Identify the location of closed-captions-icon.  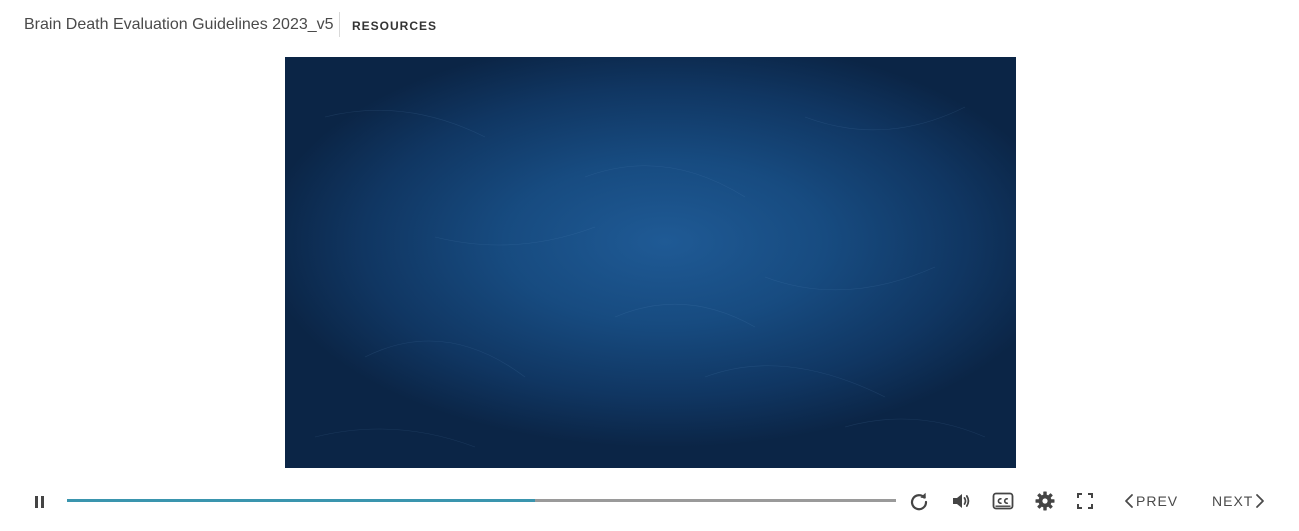
(1003, 501).